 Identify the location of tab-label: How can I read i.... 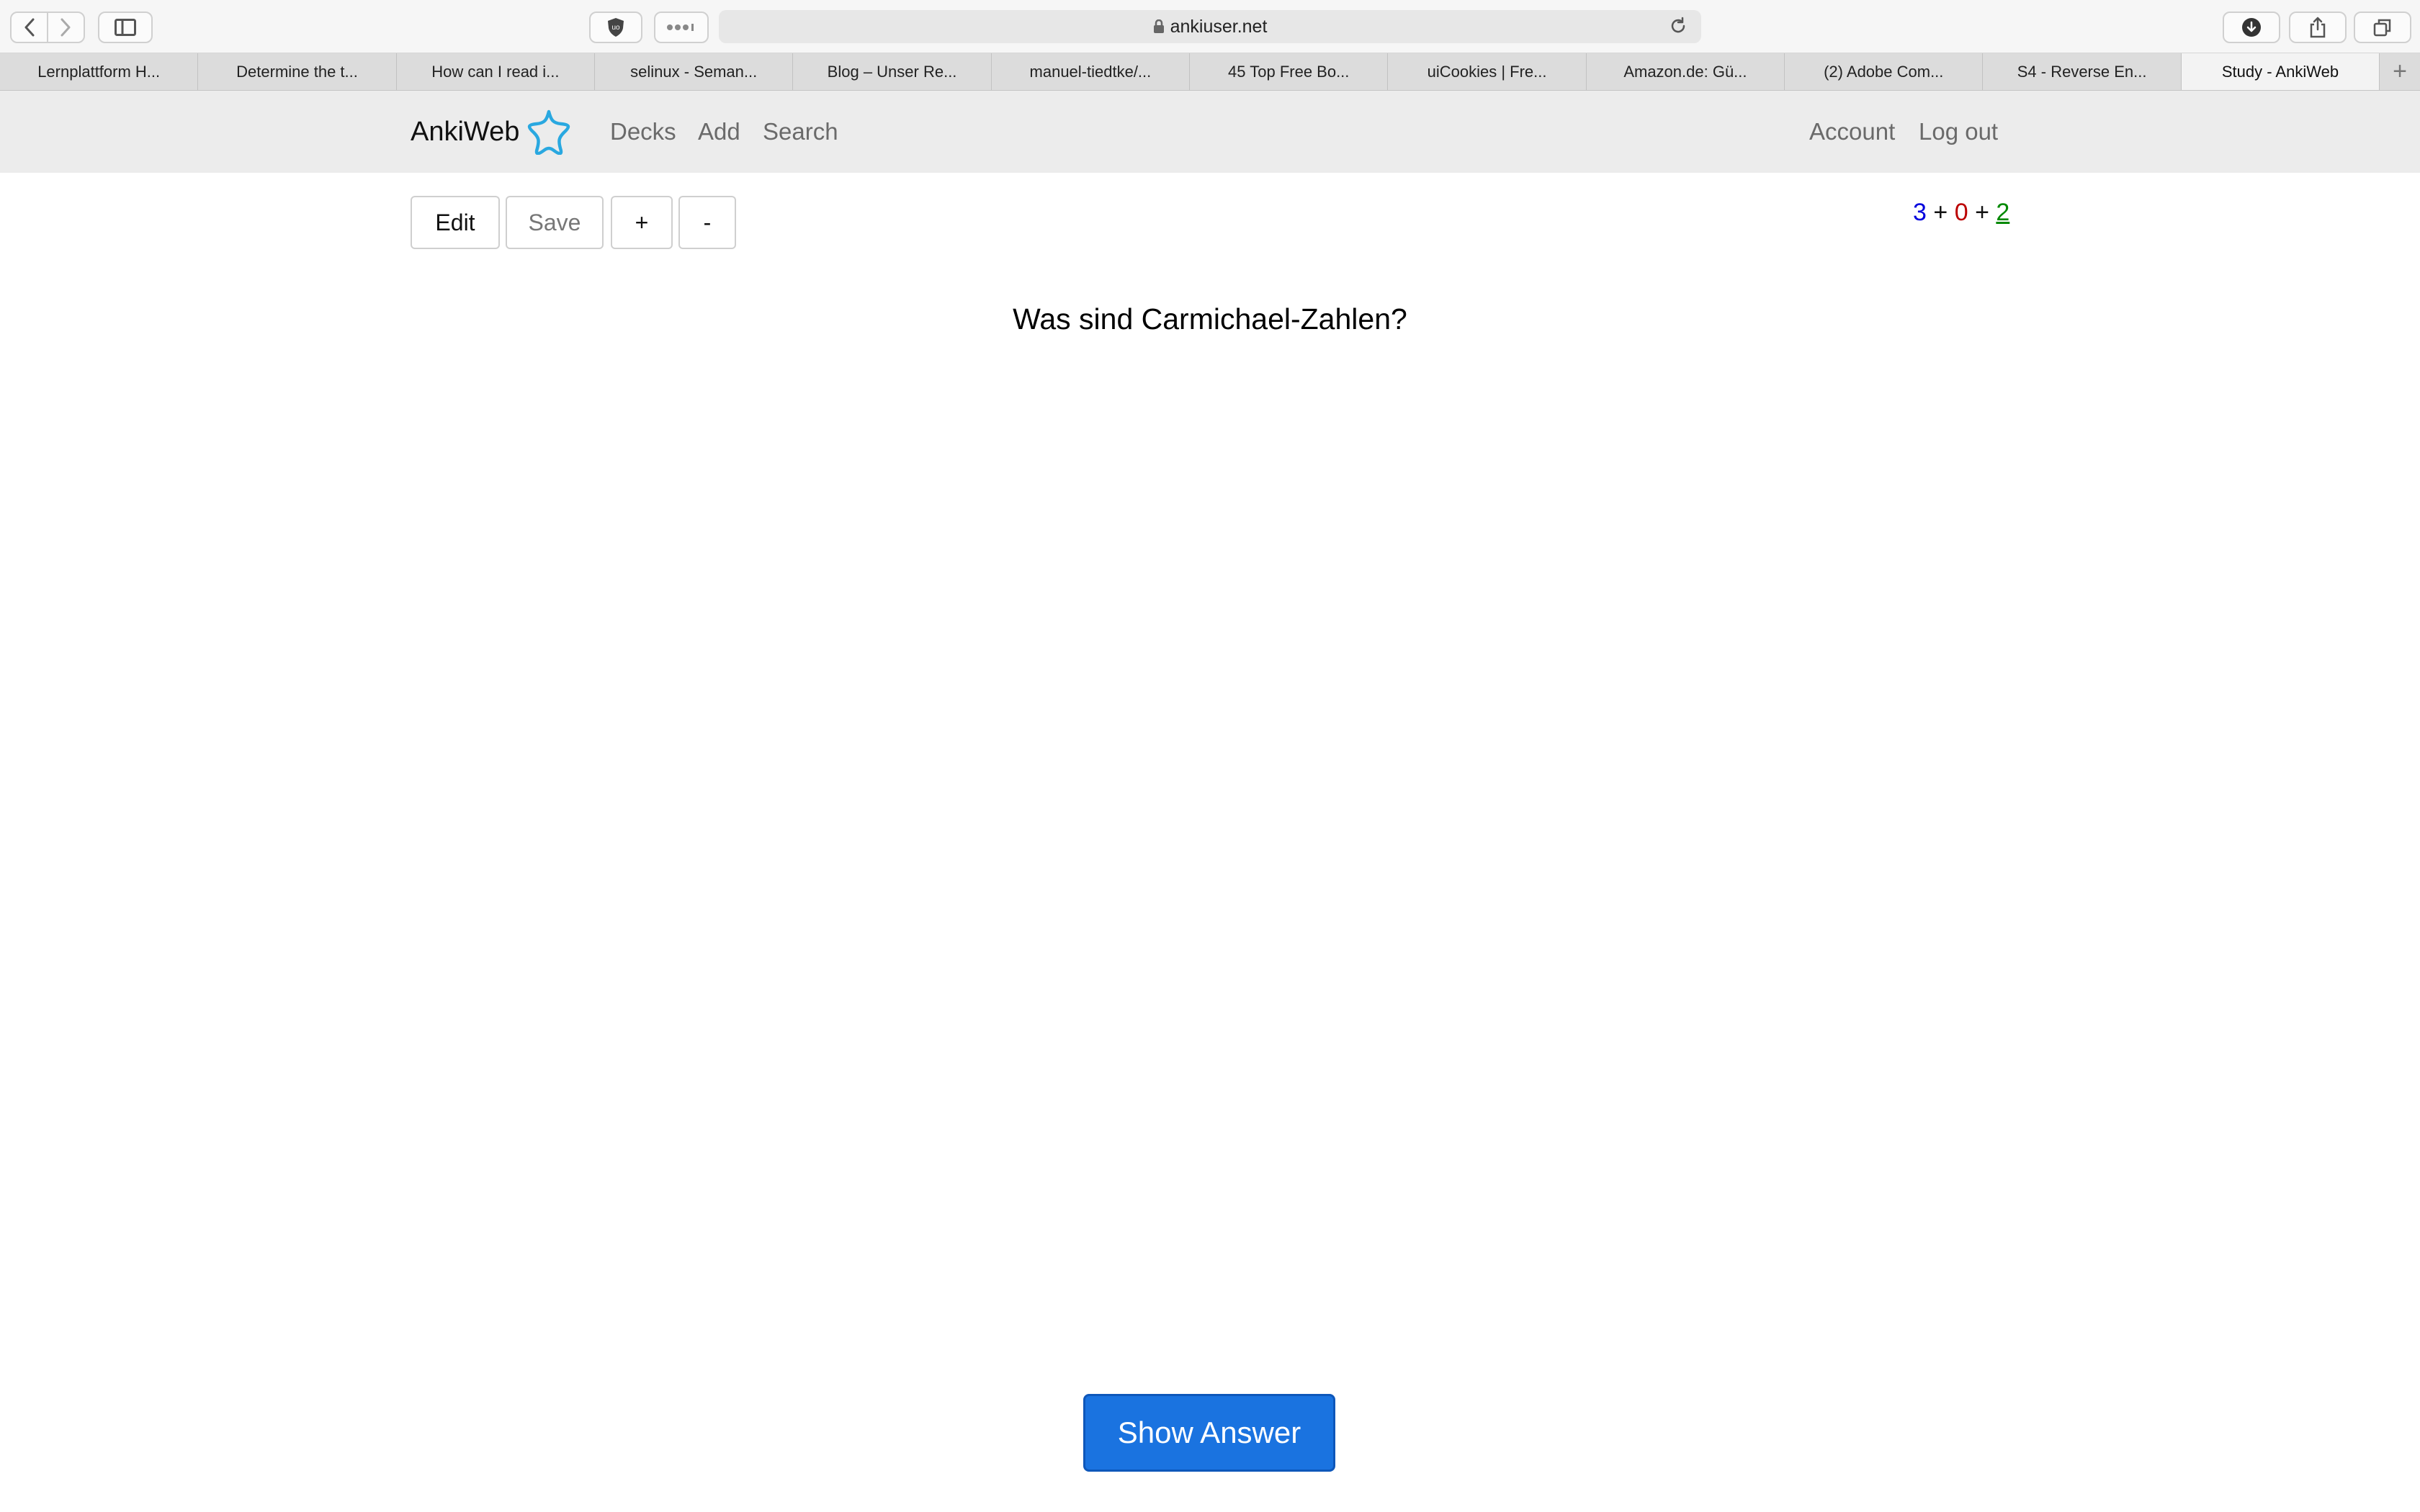
(496, 71).